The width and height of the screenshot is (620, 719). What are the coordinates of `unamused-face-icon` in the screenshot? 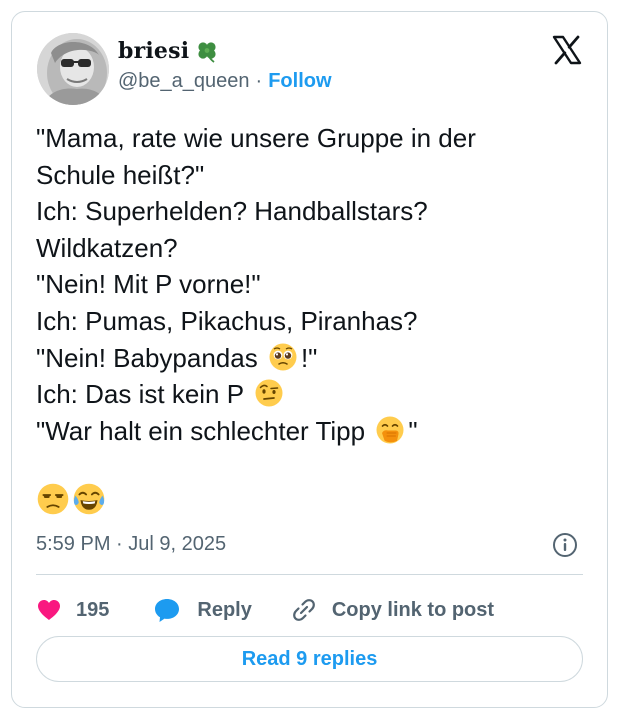 It's located at (53, 499).